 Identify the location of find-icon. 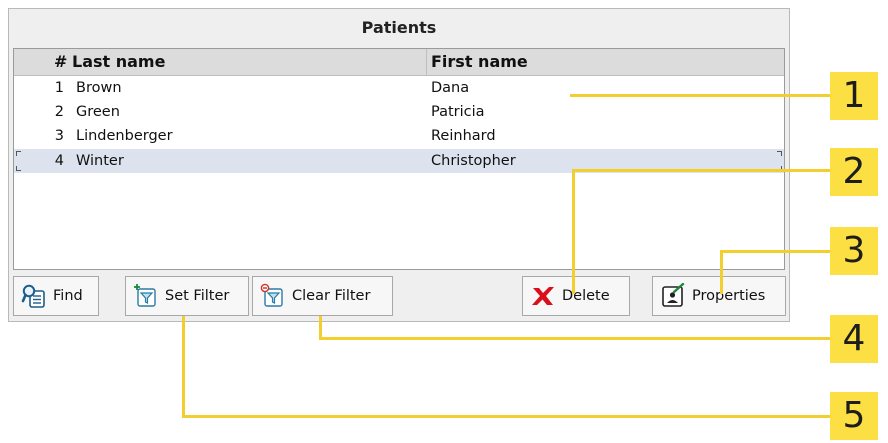
(34, 296).